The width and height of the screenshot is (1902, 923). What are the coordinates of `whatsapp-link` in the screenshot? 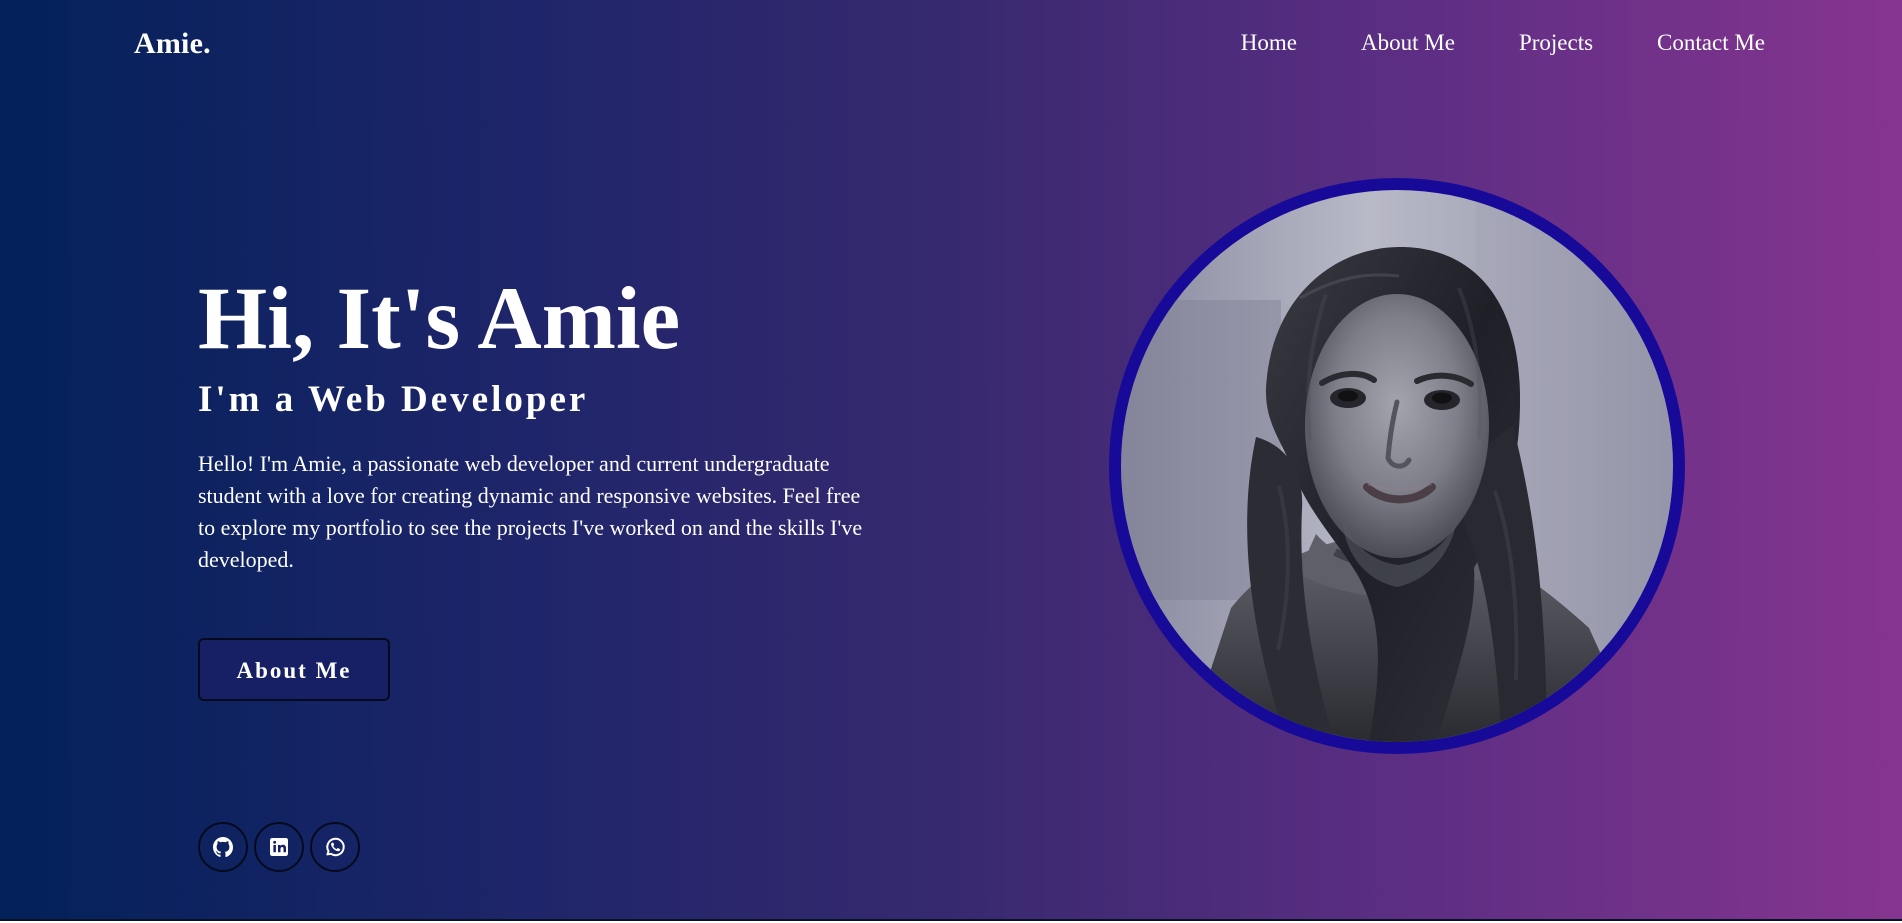 It's located at (335, 847).